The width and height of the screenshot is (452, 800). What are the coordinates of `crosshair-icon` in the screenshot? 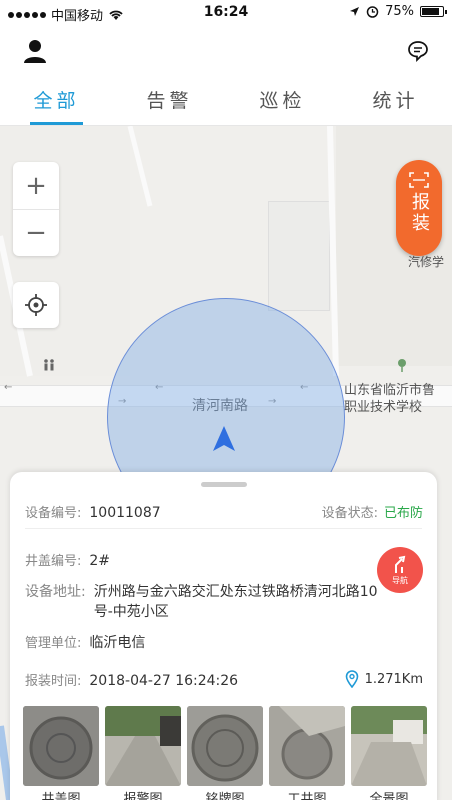 It's located at (36, 305).